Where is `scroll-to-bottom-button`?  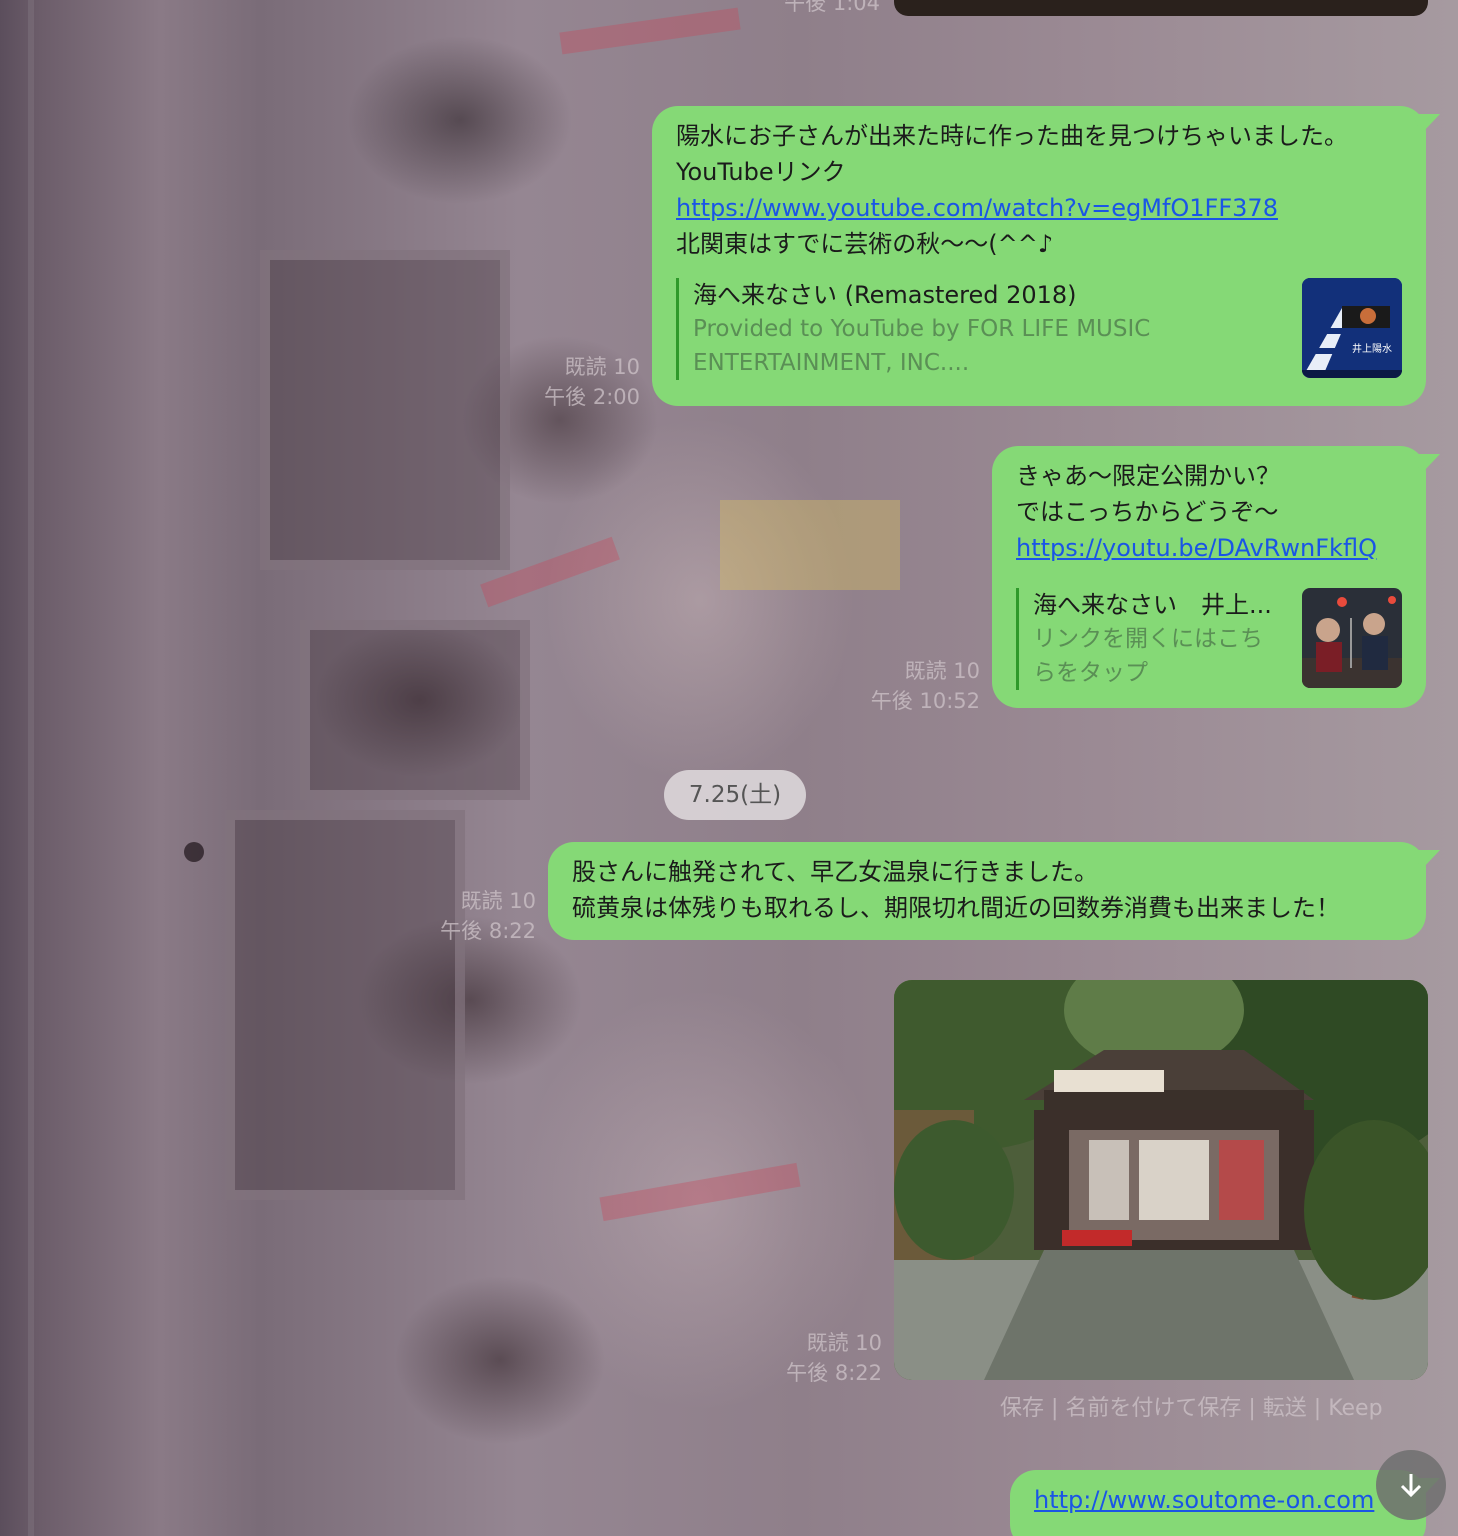
scroll-to-bottom-button is located at coordinates (1411, 1485).